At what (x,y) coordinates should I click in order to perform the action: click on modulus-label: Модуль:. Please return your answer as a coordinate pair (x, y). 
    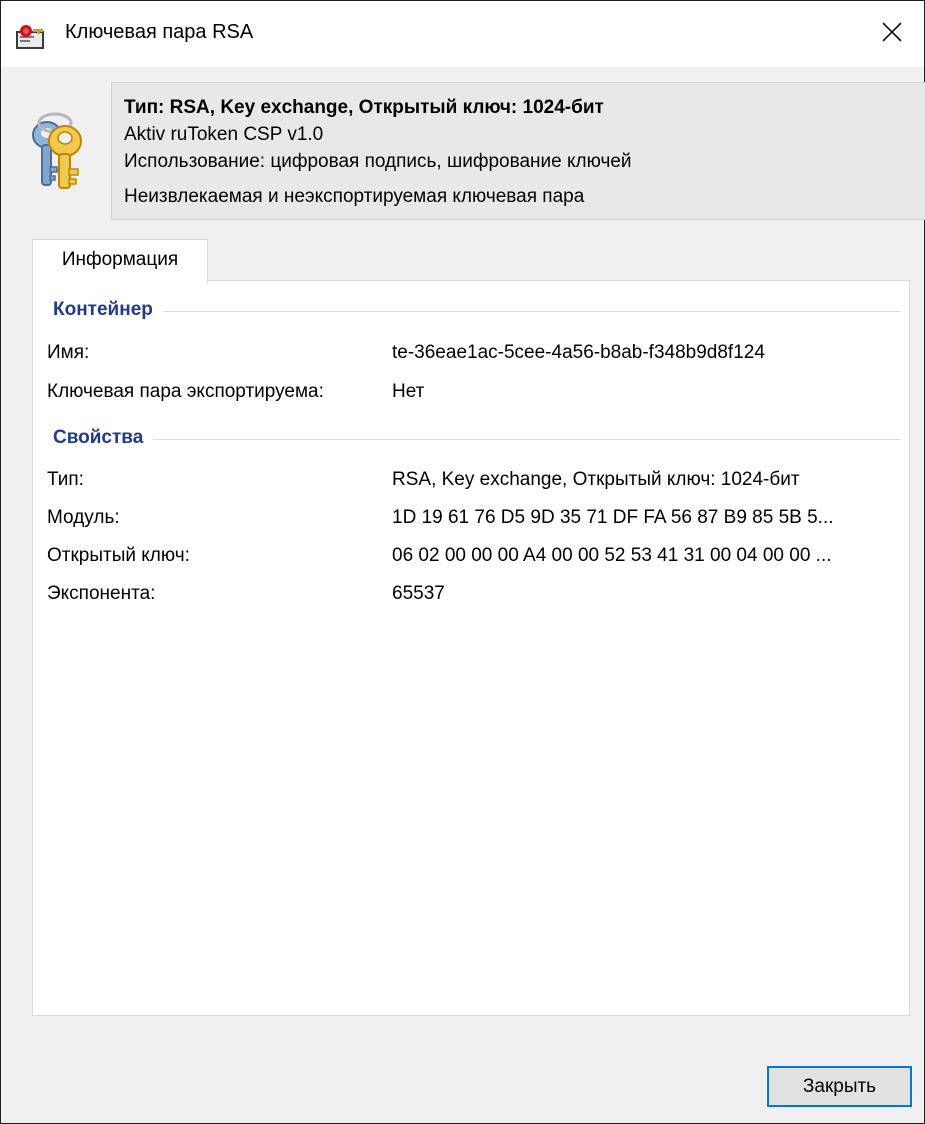
    Looking at the image, I should click on (83, 517).